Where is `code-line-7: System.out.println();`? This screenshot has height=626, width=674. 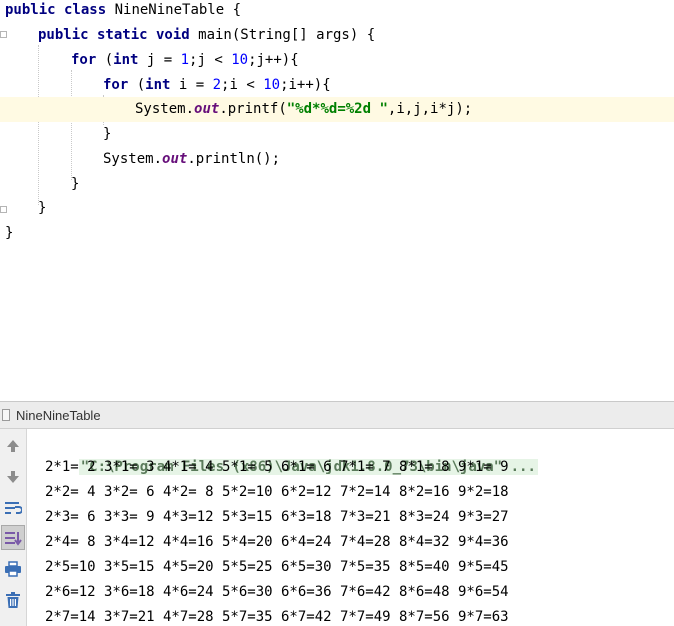
code-line-7: System.out.println(); is located at coordinates (337, 159).